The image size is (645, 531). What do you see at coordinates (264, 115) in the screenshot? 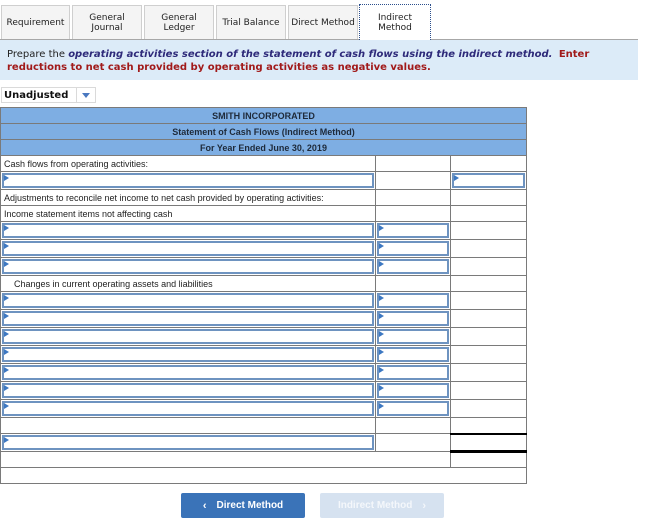
I see `company-name: SMITH INCORPORATED` at bounding box center [264, 115].